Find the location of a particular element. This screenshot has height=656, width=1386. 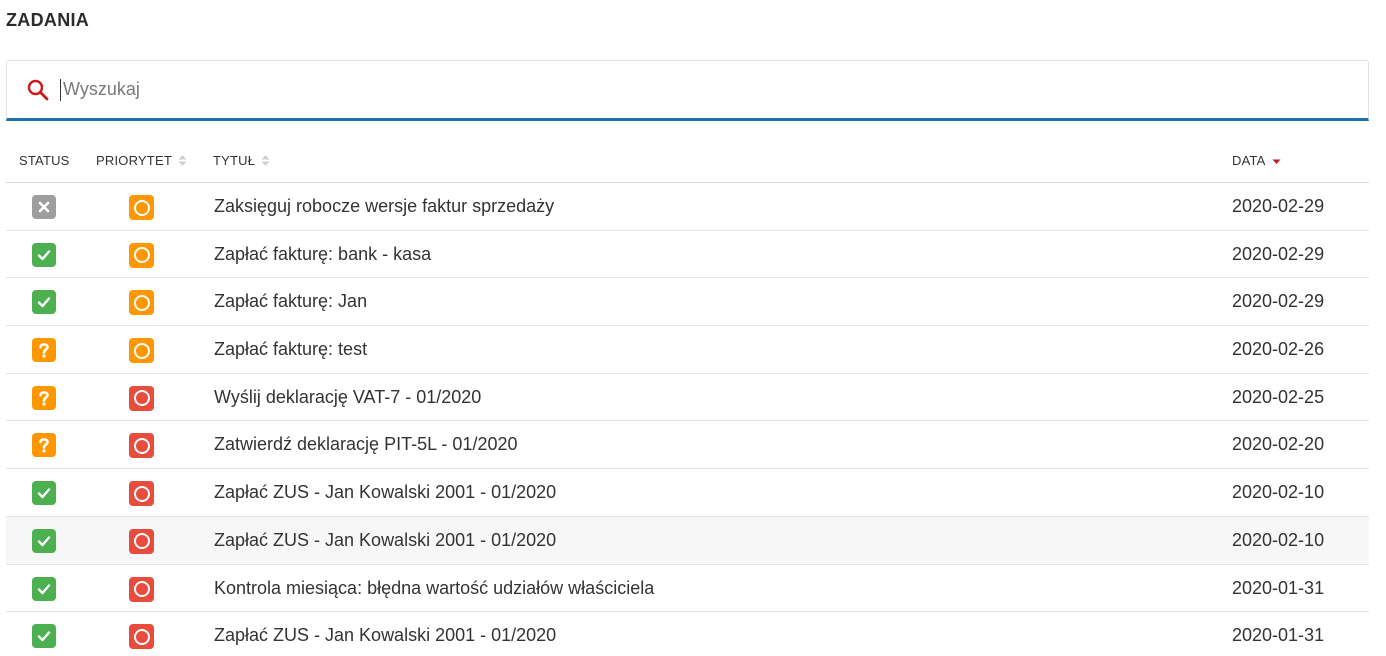

task-date: 2020-02-20 is located at coordinates (1278, 444).